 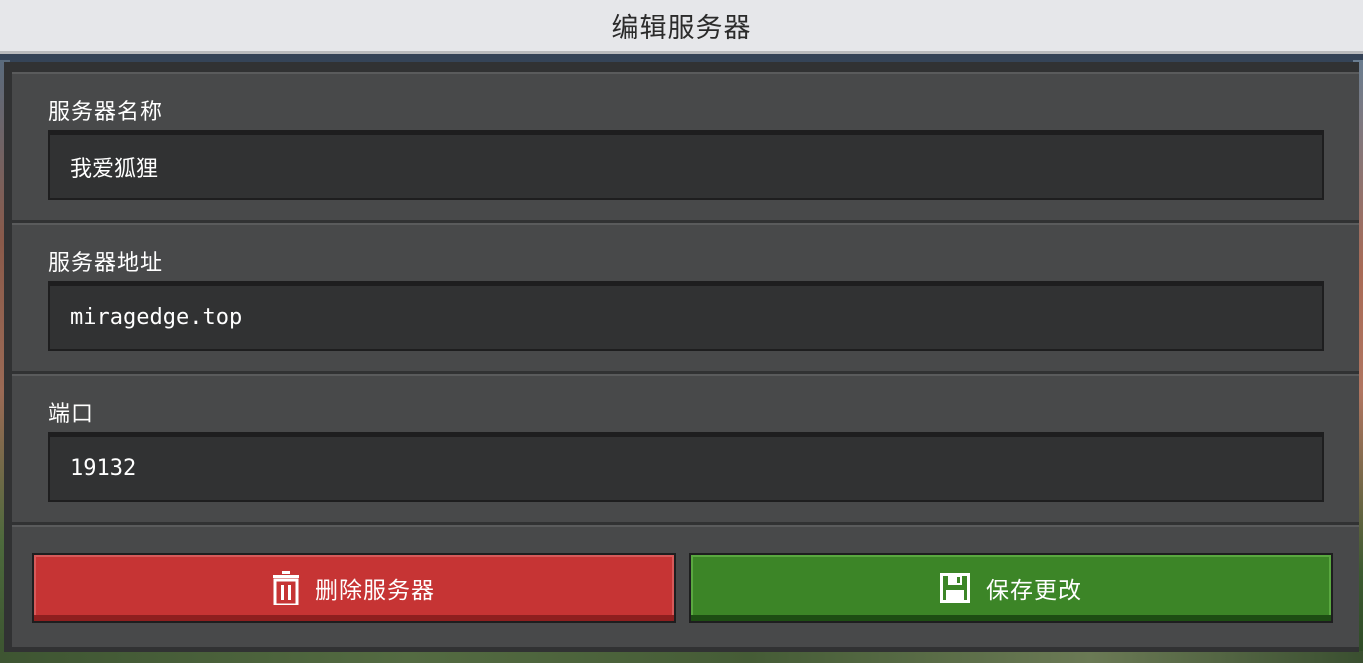 I want to click on server-name-input, so click(x=696, y=166).